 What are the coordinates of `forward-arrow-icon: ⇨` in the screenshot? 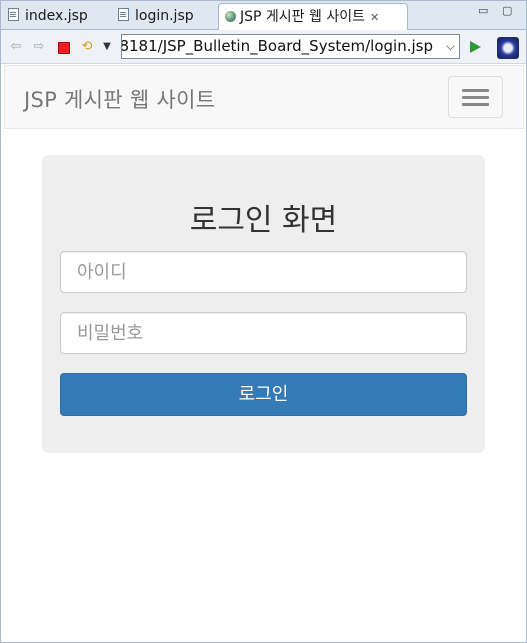 It's located at (39, 47).